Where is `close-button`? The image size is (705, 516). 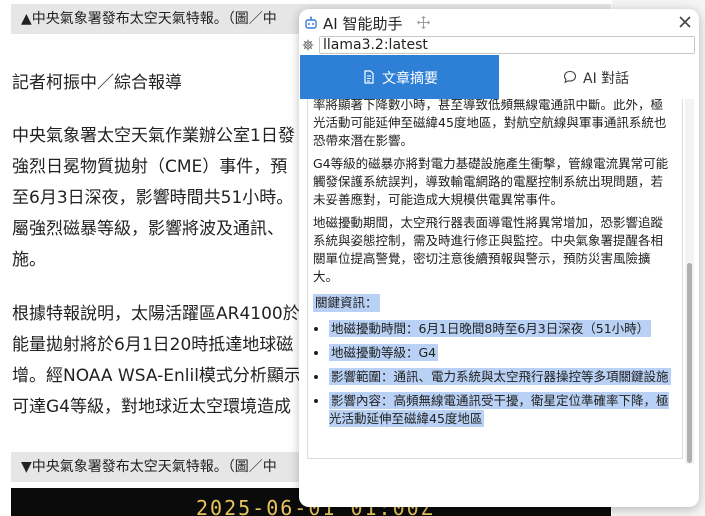
close-button is located at coordinates (685, 22).